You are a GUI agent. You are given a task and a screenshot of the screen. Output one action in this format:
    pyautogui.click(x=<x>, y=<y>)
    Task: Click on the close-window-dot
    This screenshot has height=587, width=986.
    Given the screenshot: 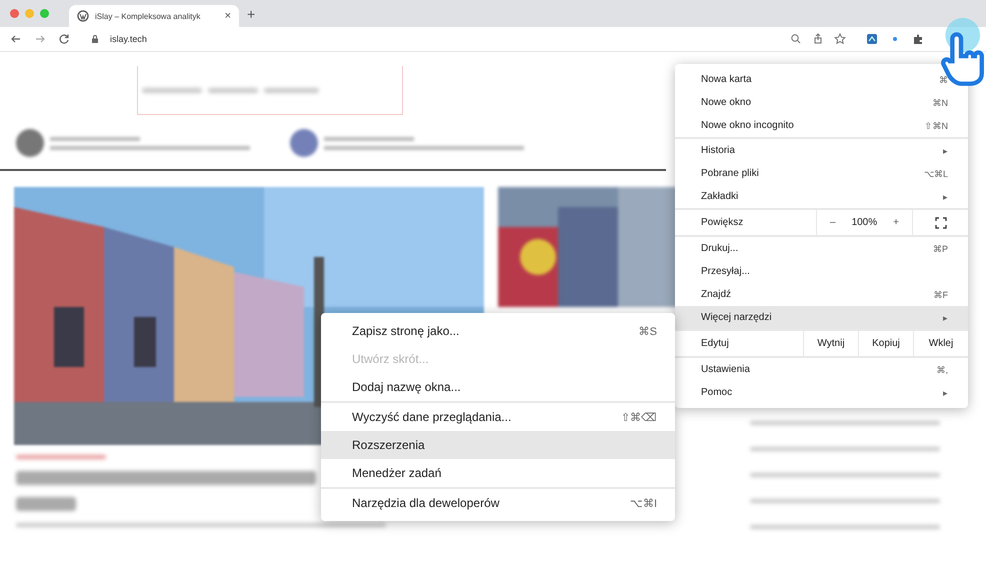 What is the action you would take?
    pyautogui.click(x=14, y=13)
    